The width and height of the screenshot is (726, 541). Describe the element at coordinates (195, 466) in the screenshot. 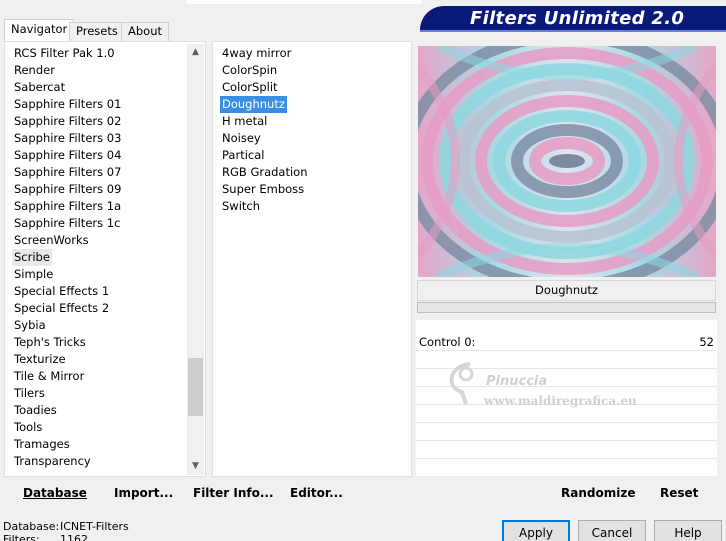

I see `scroll-down-icon: ▼` at that location.